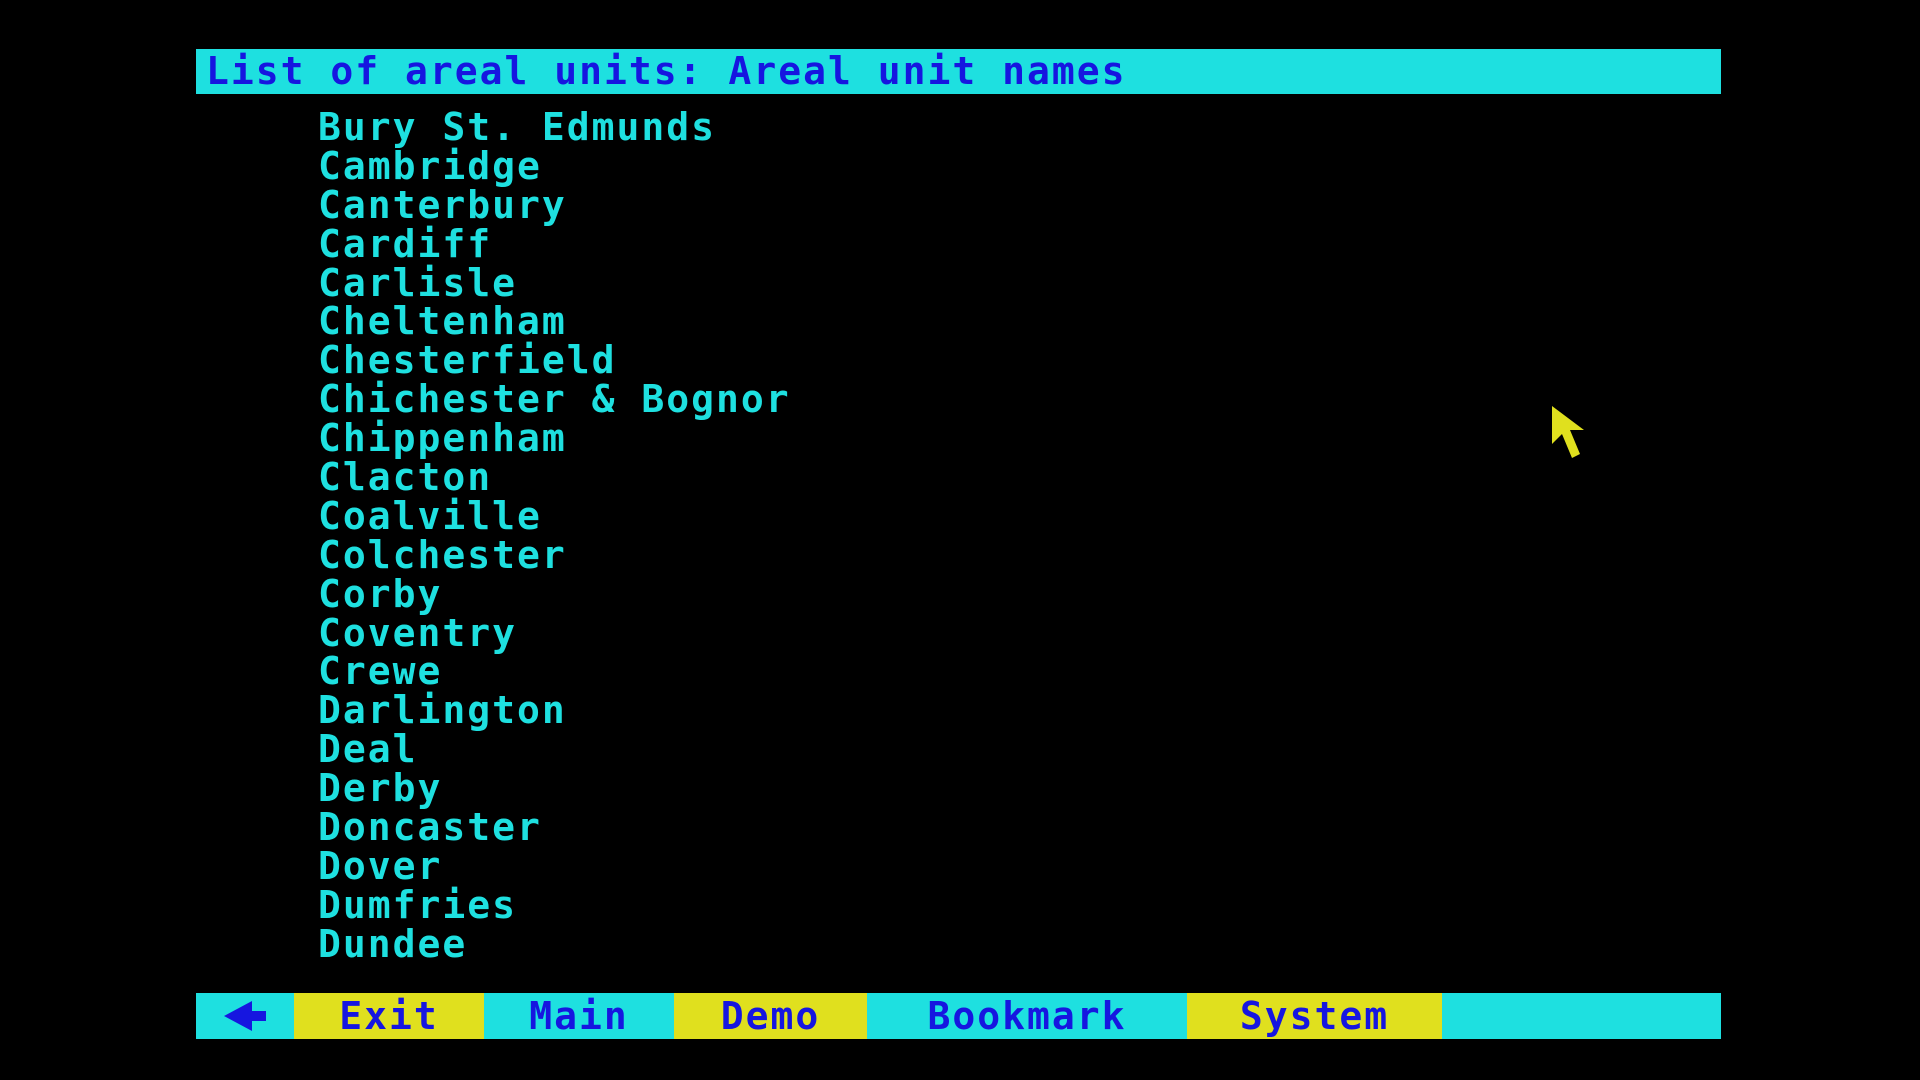  What do you see at coordinates (1027, 1016) in the screenshot?
I see `bookmark-button: Bookmark` at bounding box center [1027, 1016].